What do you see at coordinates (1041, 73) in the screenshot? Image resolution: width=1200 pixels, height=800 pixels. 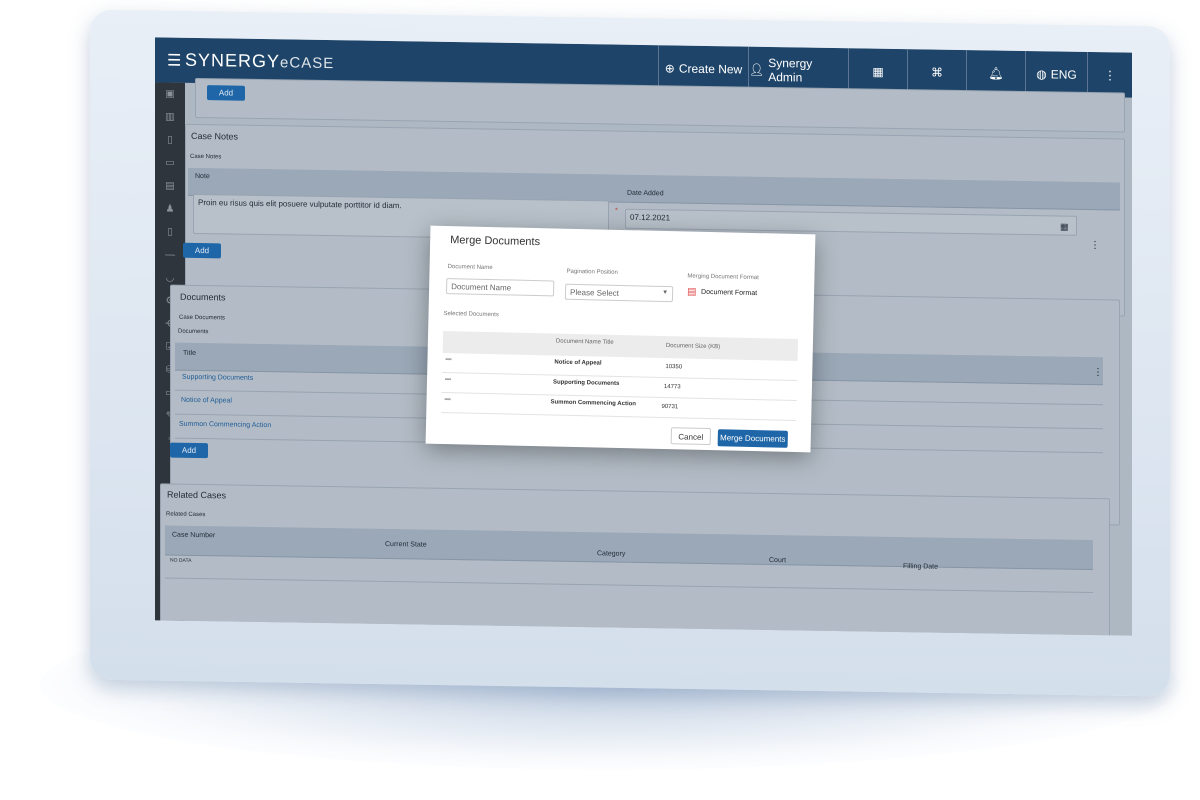 I see `globe-icon: ◍` at bounding box center [1041, 73].